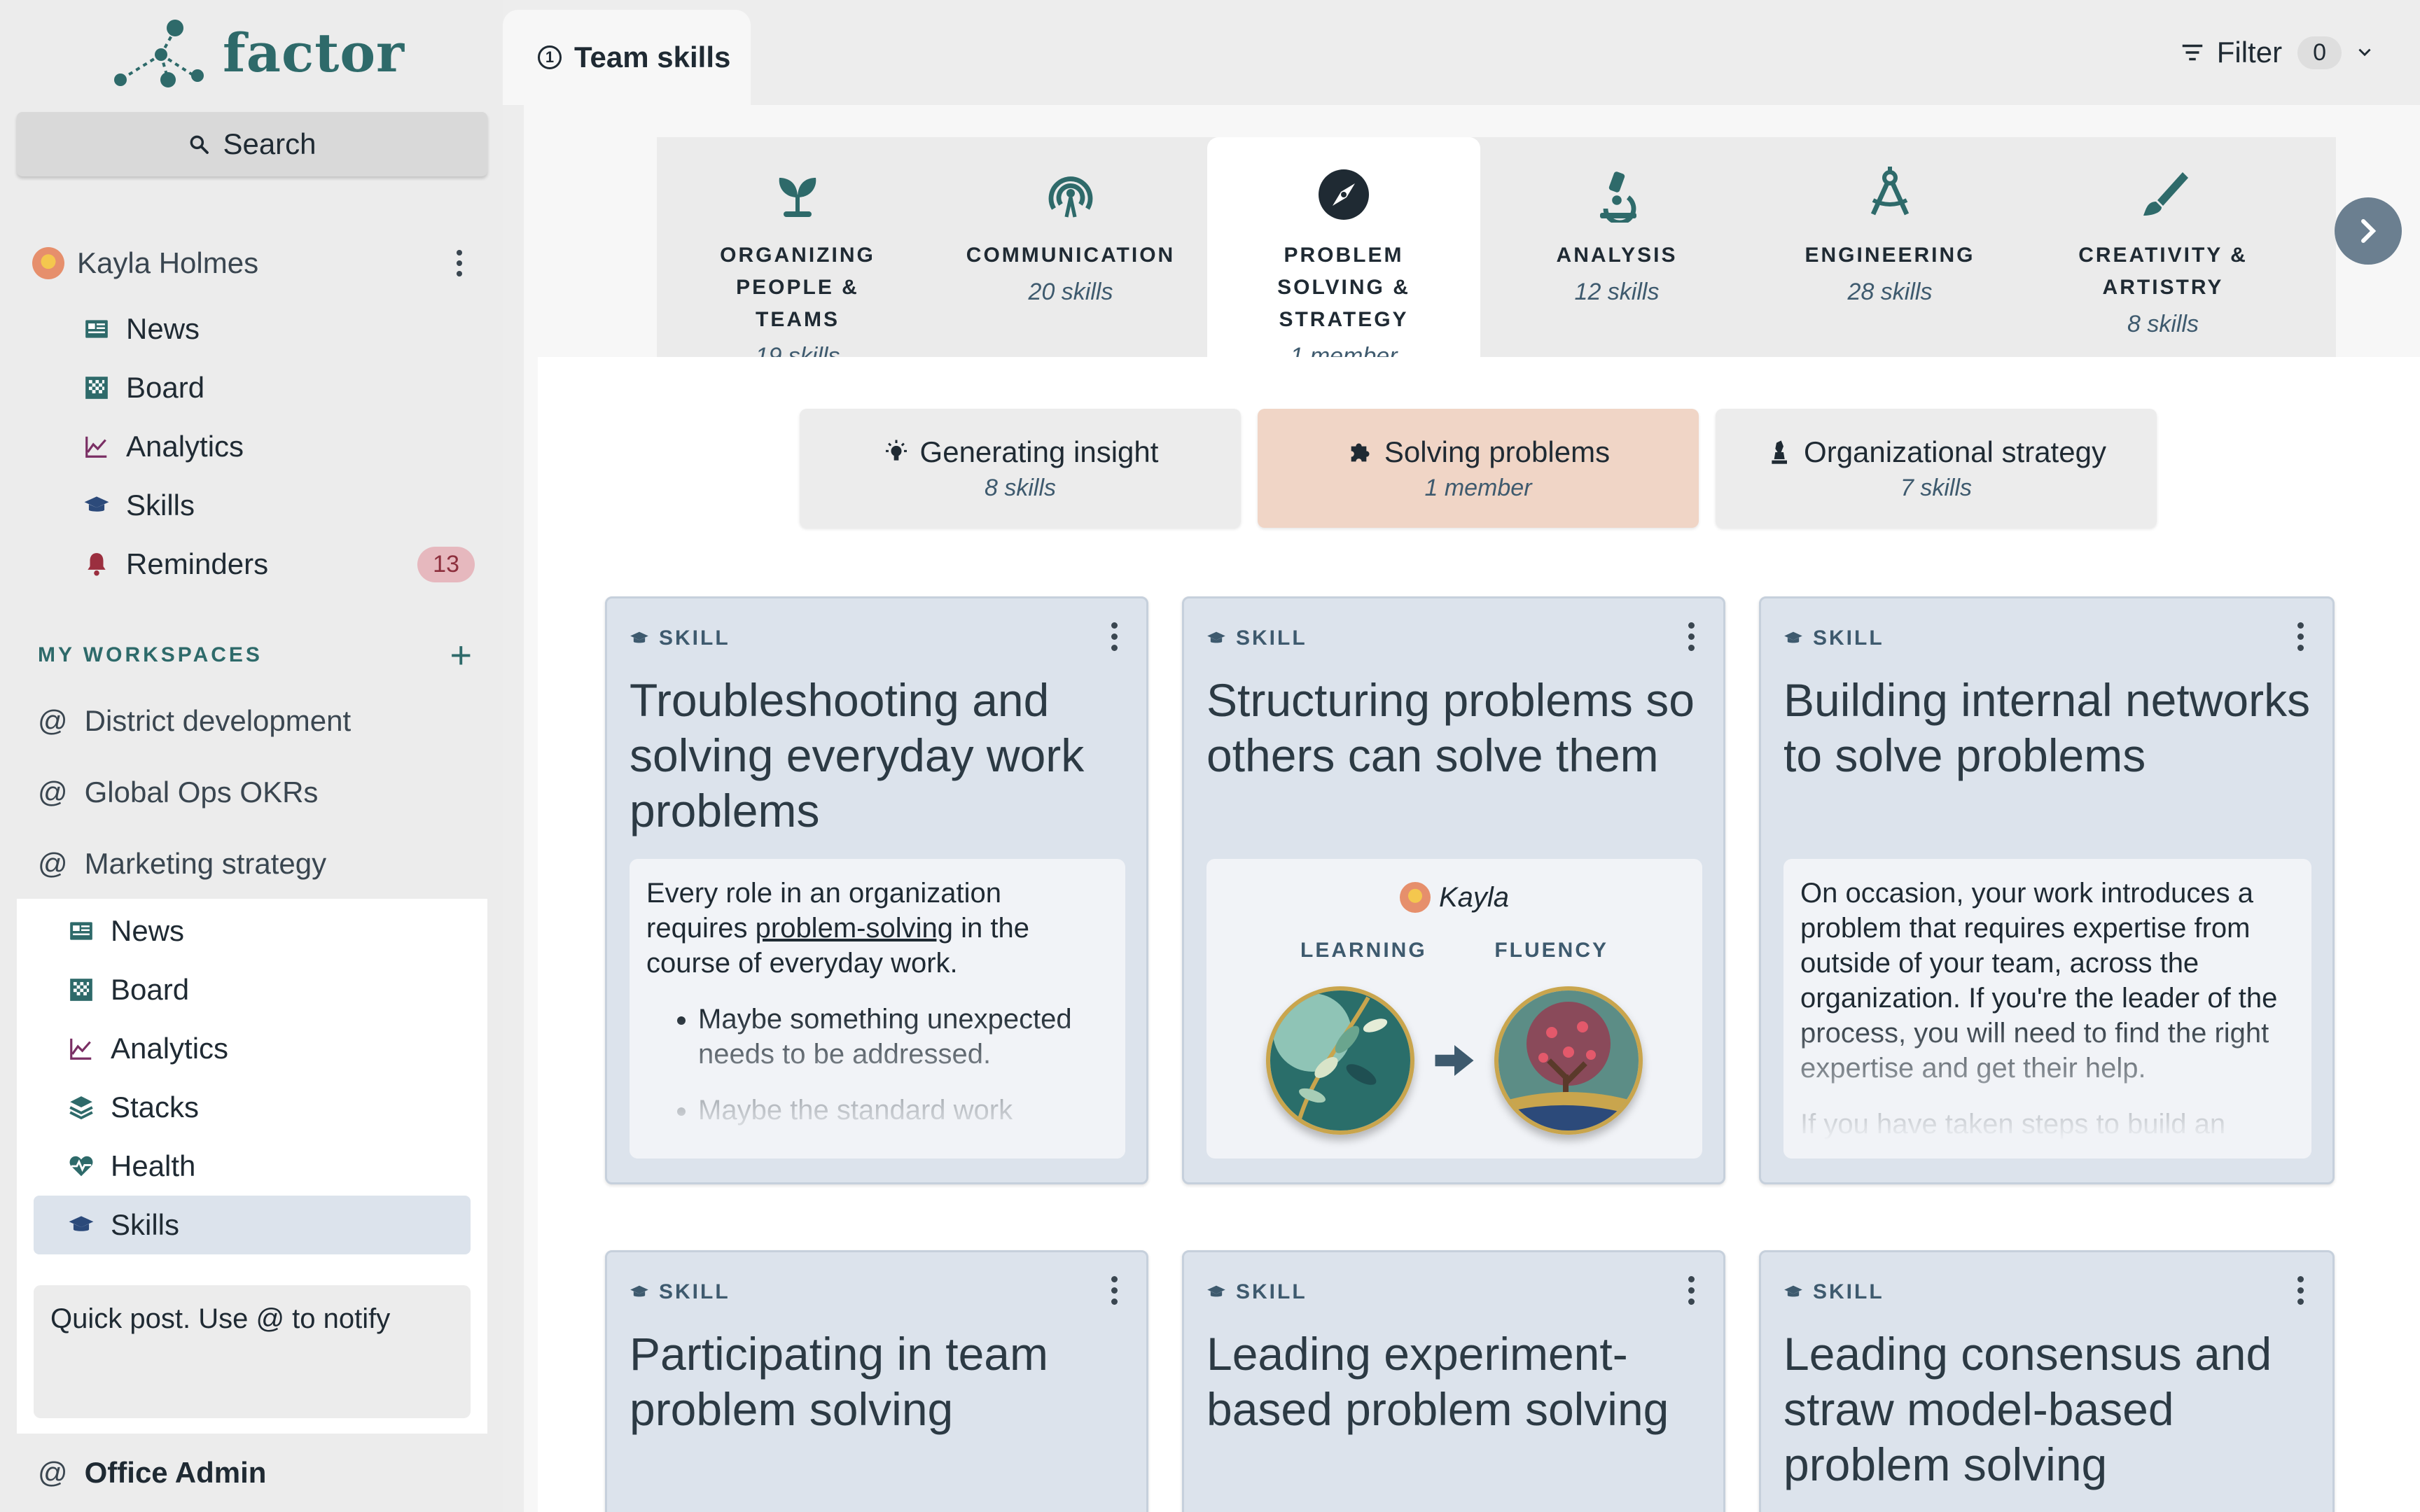 This screenshot has height=1512, width=2420. Describe the element at coordinates (855, 928) in the screenshot. I see `problem-solving-link: problem-solving` at that location.